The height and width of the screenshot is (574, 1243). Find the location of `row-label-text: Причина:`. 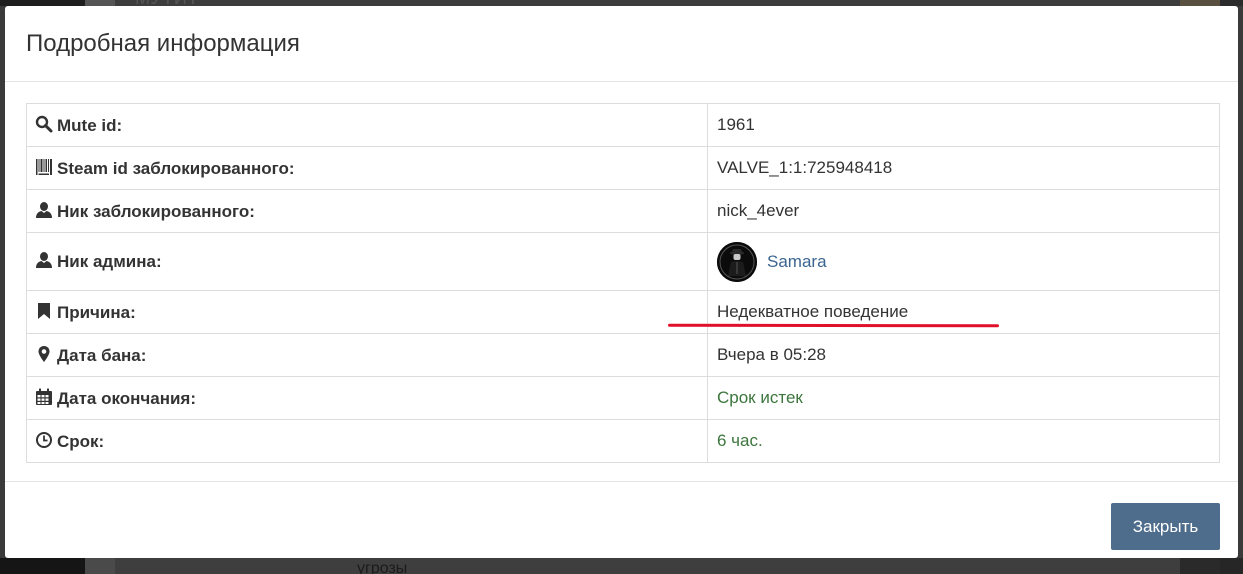

row-label-text: Причина: is located at coordinates (96, 312).